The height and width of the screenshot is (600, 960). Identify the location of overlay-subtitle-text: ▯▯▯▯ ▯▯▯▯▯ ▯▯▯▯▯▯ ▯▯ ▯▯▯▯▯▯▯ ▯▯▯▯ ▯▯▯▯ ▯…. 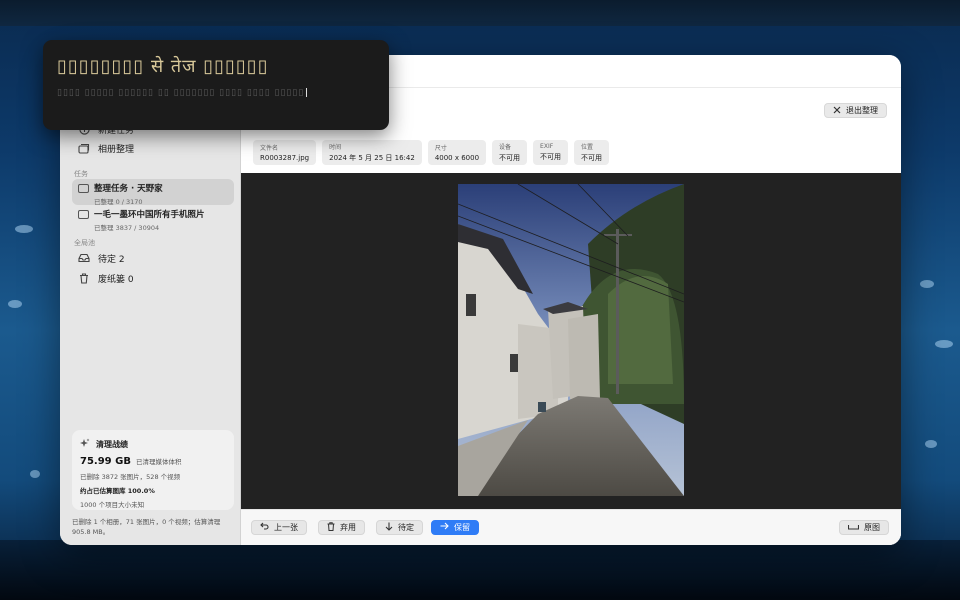
(181, 93).